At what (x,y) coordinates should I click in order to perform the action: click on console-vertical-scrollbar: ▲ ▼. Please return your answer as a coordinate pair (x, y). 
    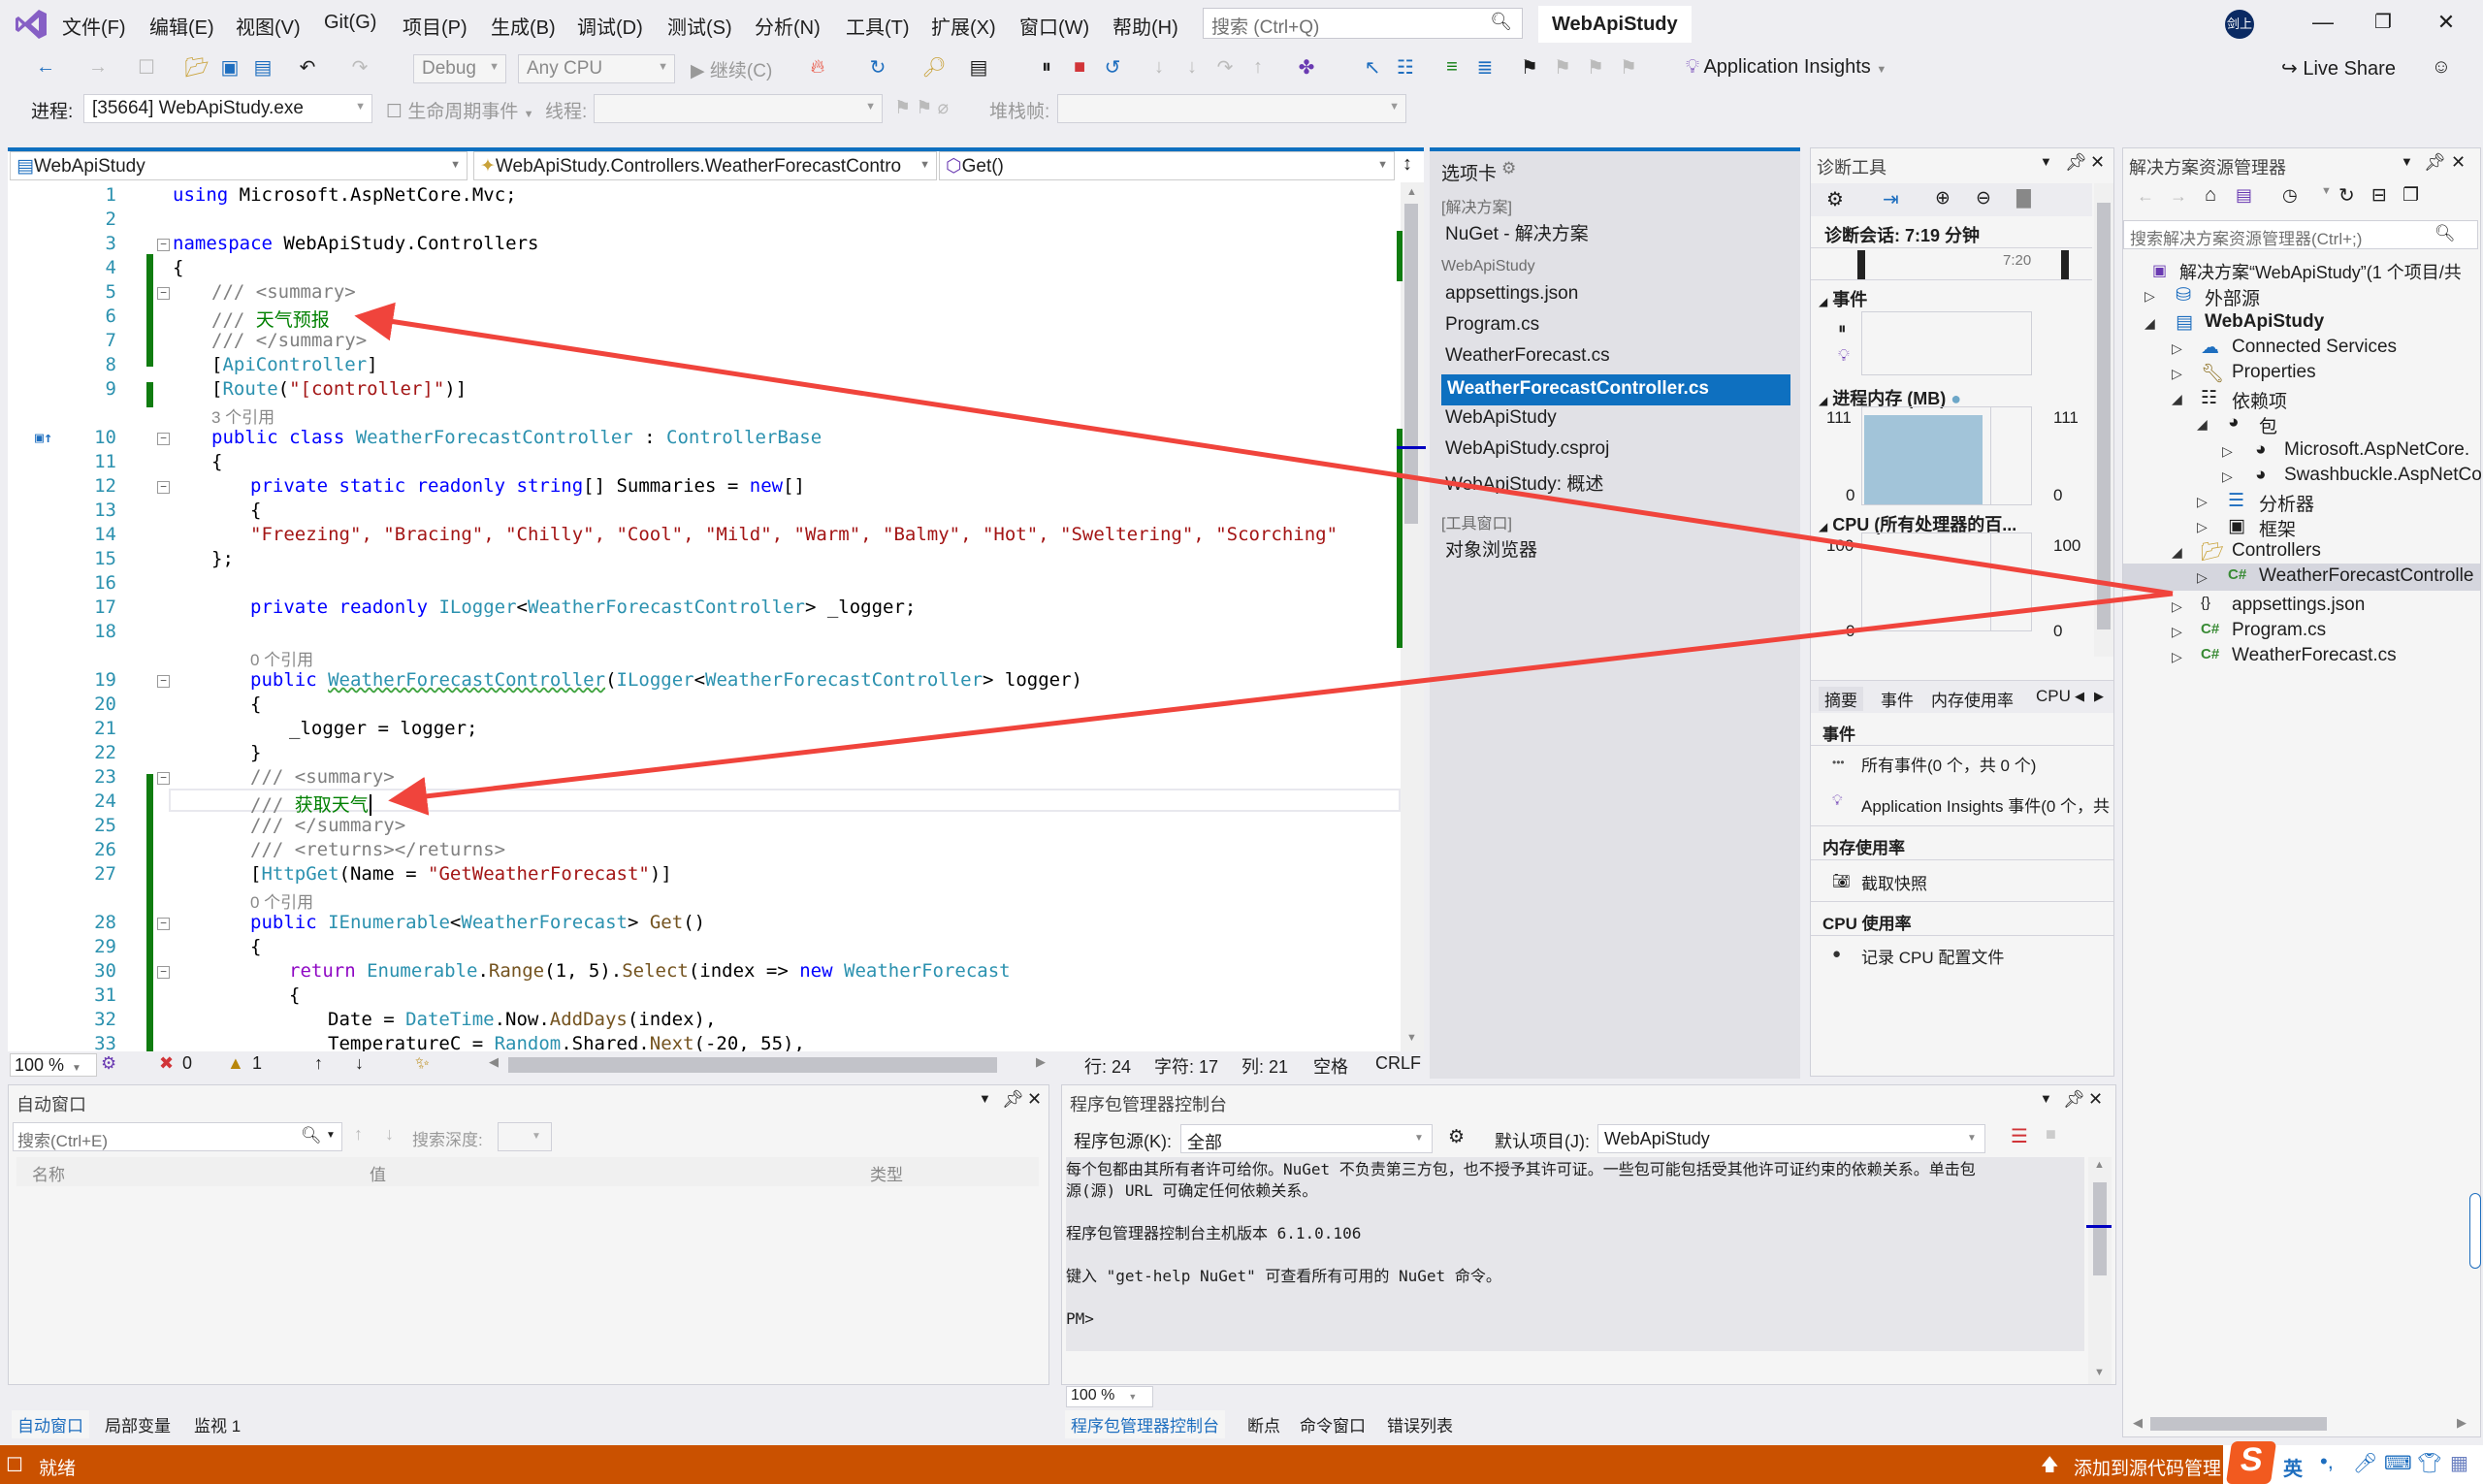
    Looking at the image, I should click on (2099, 1271).